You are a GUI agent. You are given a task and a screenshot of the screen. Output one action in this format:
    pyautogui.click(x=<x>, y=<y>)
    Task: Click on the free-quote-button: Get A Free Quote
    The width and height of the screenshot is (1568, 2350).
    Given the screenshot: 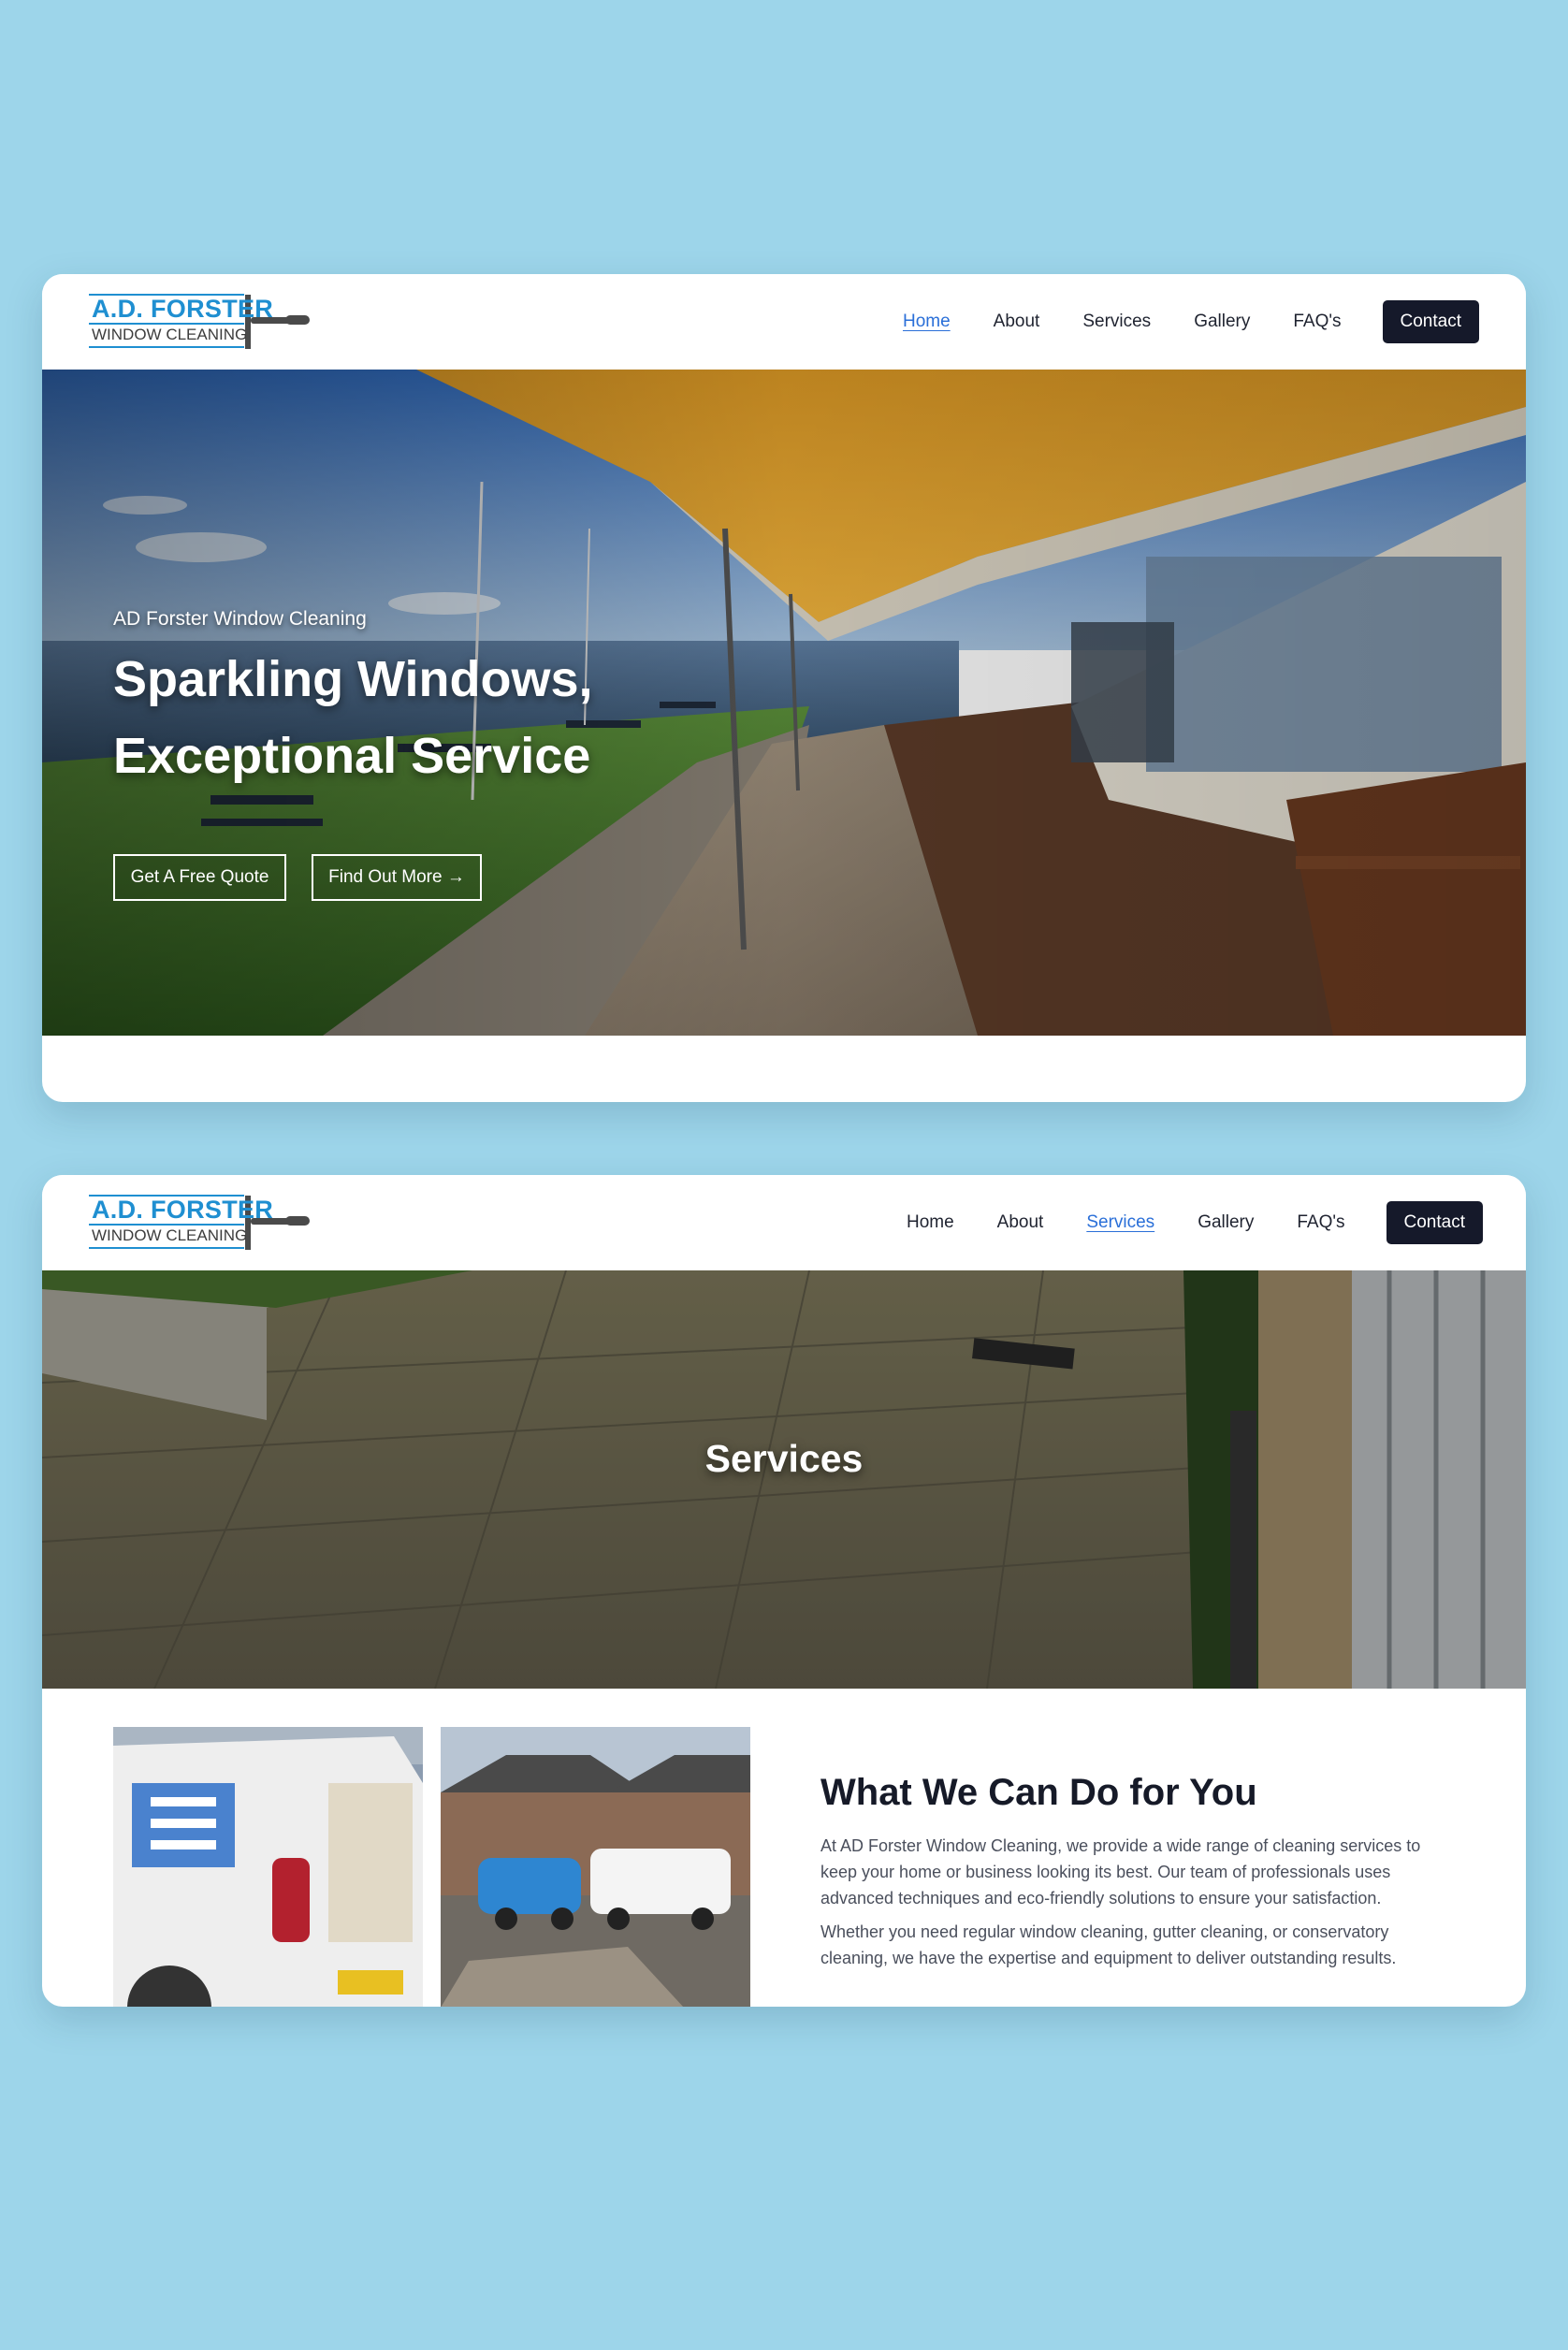 What is the action you would take?
    pyautogui.click(x=199, y=877)
    